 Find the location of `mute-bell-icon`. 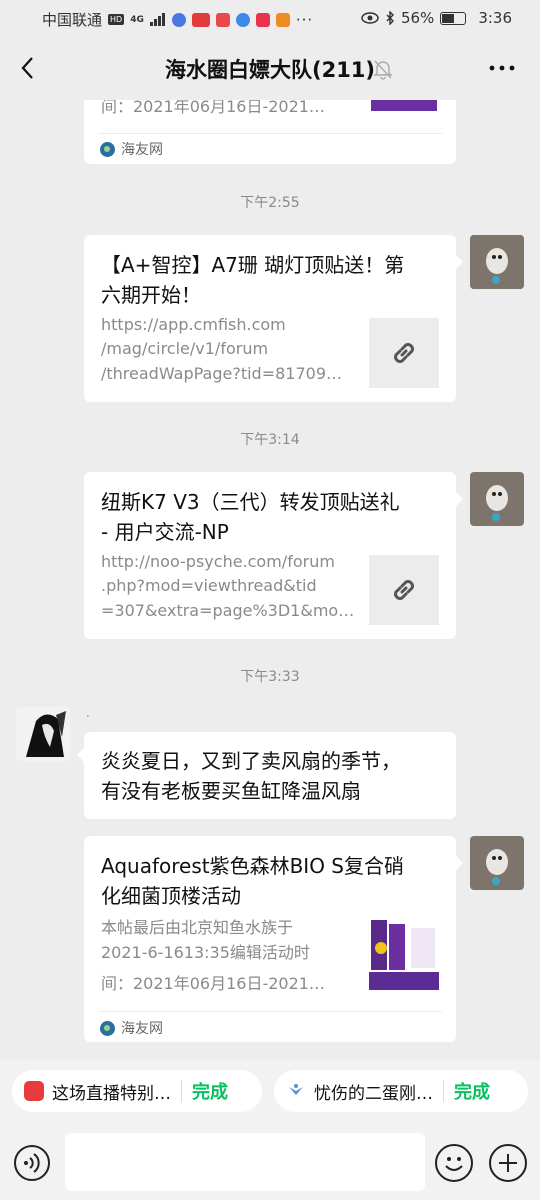

mute-bell-icon is located at coordinates (383, 69).